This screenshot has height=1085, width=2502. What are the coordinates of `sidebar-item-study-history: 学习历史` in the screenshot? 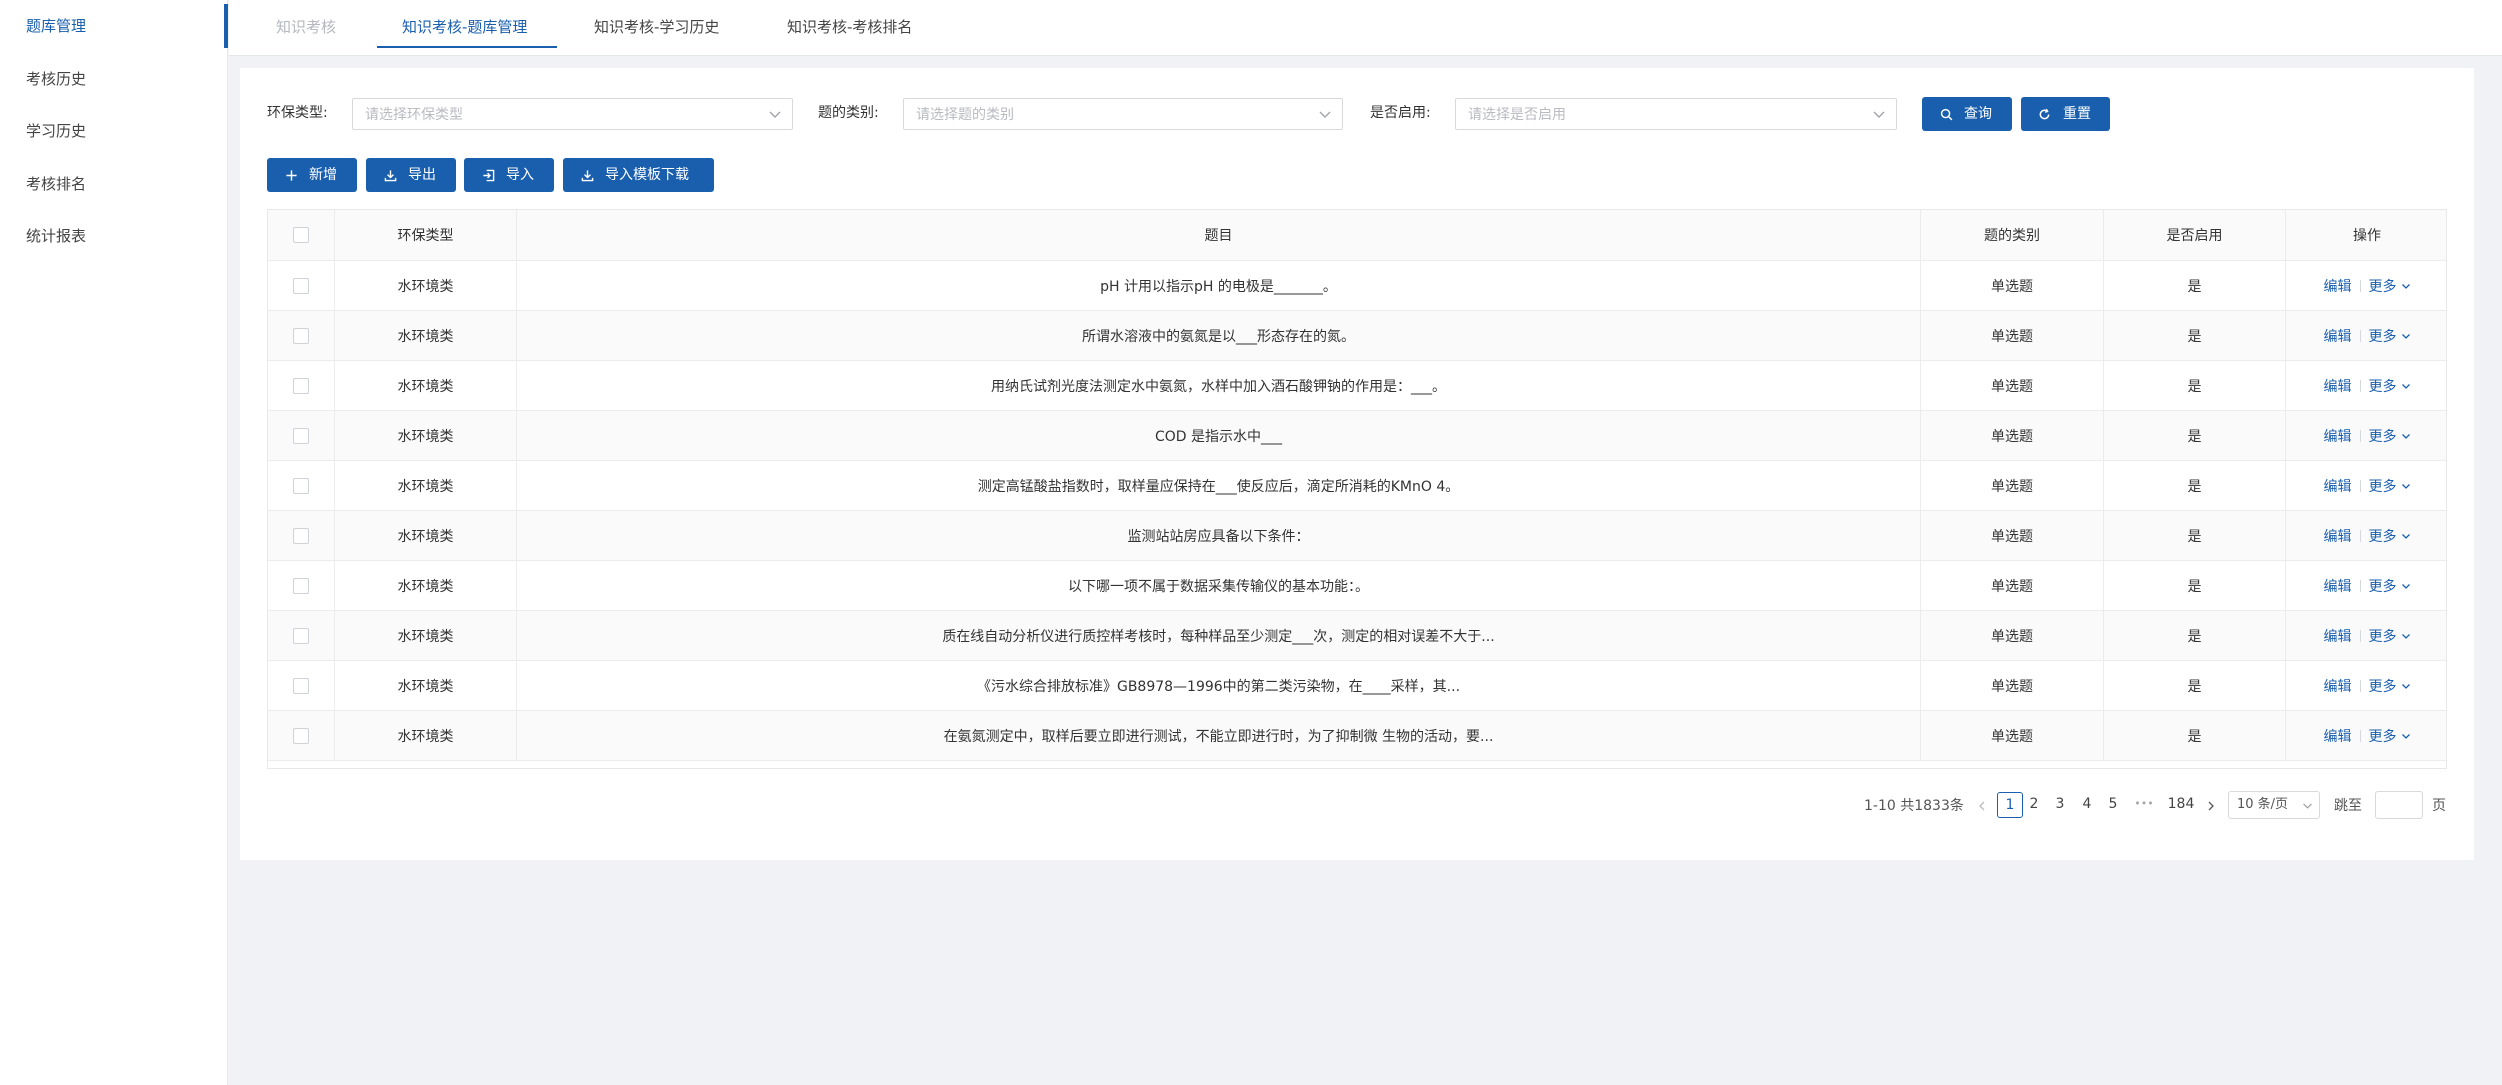 It's located at (56, 131).